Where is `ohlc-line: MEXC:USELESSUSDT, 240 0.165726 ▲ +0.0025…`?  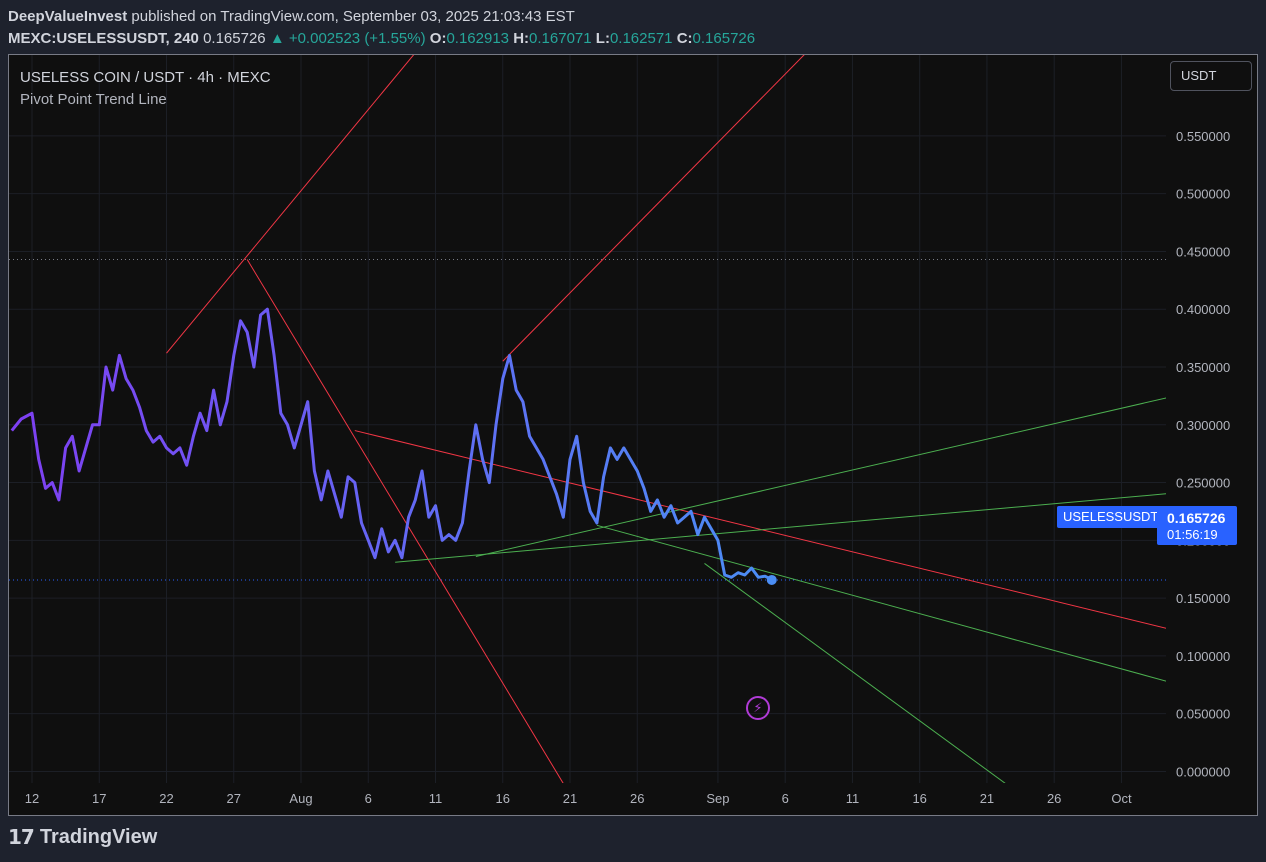 ohlc-line: MEXC:USELESSUSDT, 240 0.165726 ▲ +0.0025… is located at coordinates (381, 39).